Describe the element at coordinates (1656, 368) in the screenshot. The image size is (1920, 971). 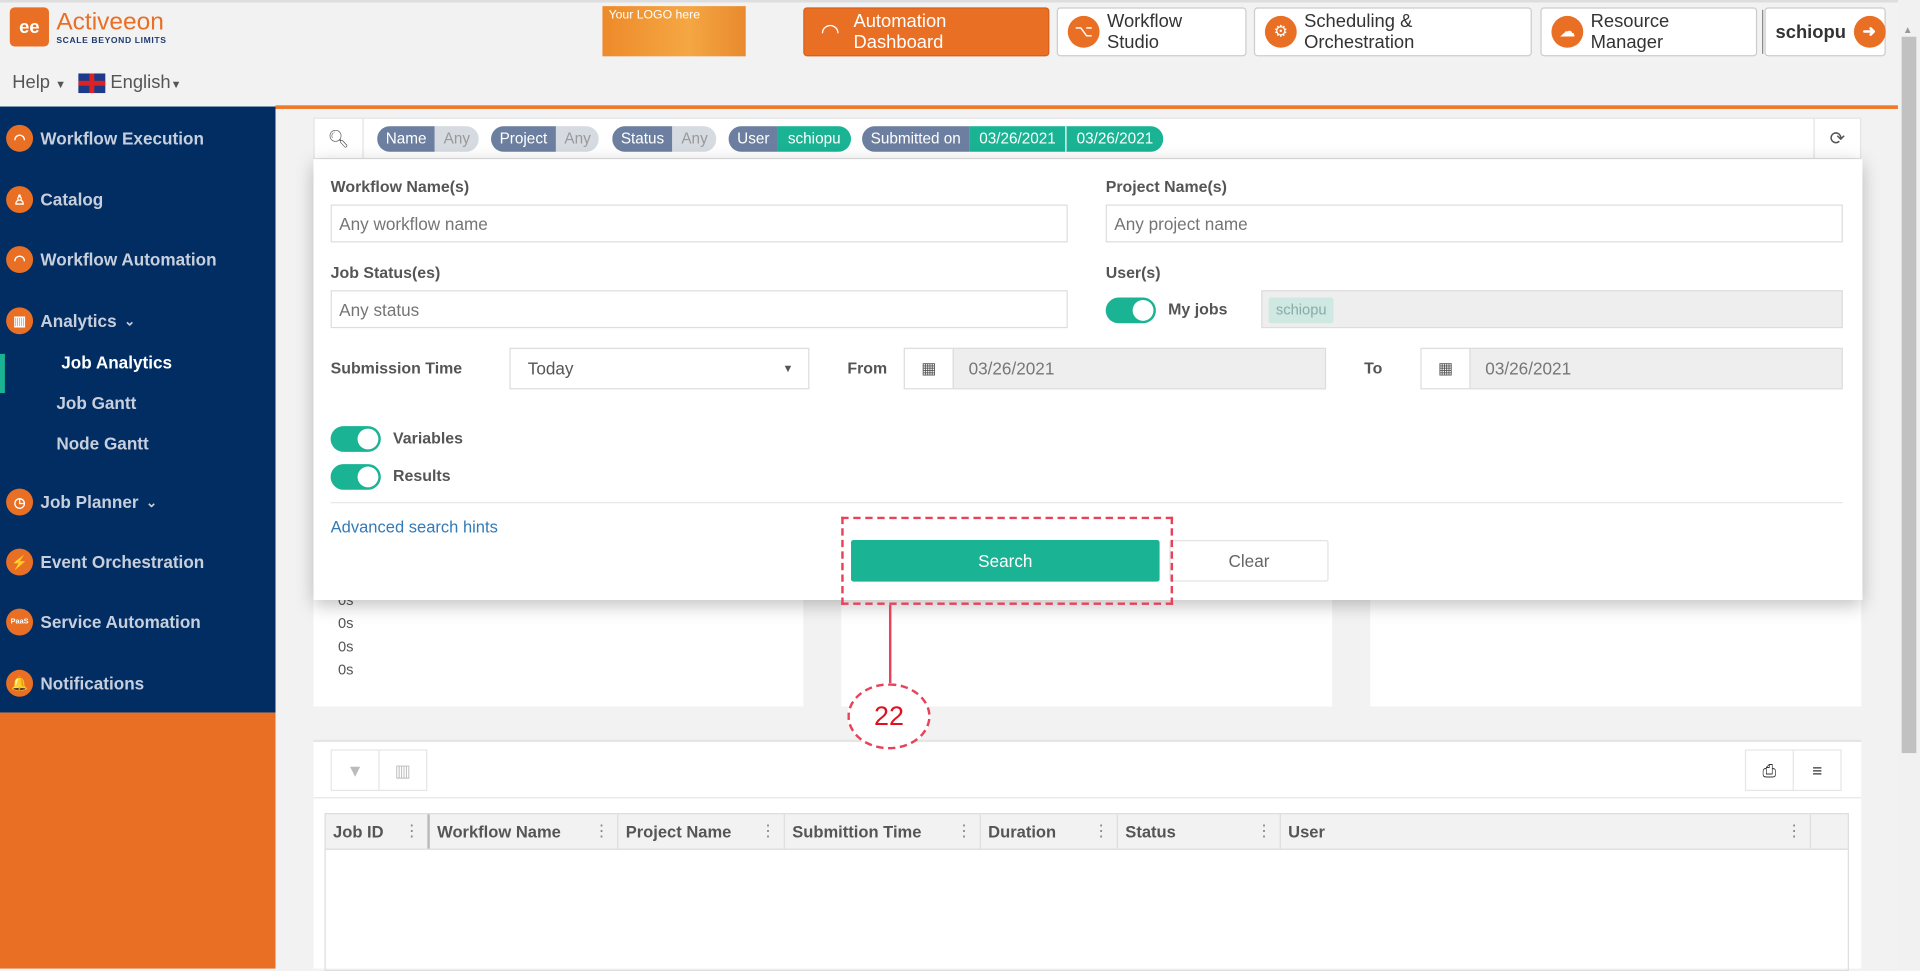
I see `to-date-input: 03/26/2021` at that location.